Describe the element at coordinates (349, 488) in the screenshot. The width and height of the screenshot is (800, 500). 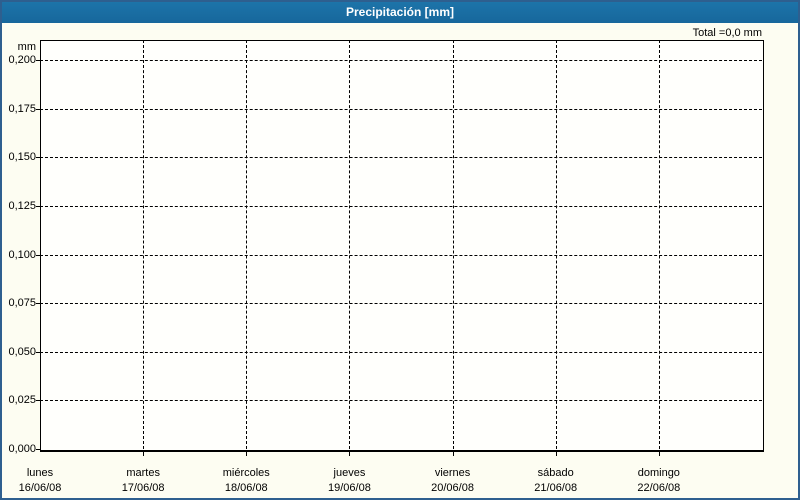
I see `x-axis-date-label: 19/06/08` at that location.